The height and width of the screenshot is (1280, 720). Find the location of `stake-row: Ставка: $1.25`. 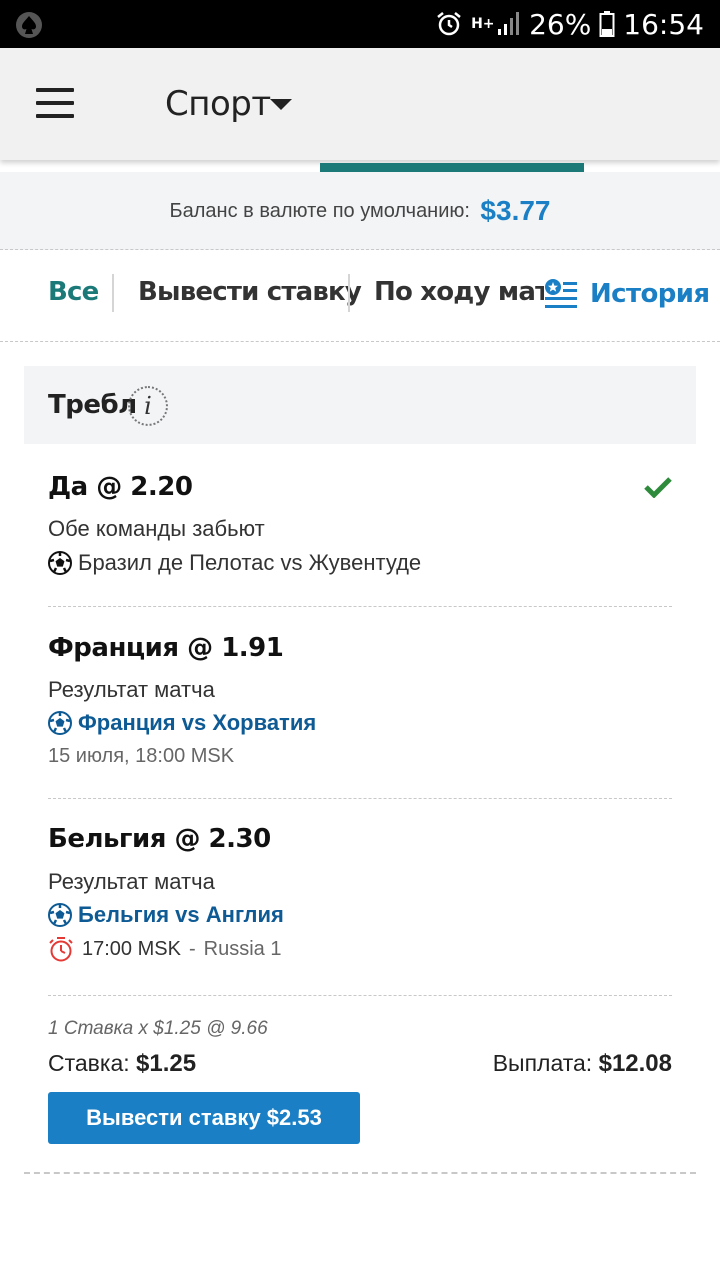

stake-row: Ставка: $1.25 is located at coordinates (122, 1064).